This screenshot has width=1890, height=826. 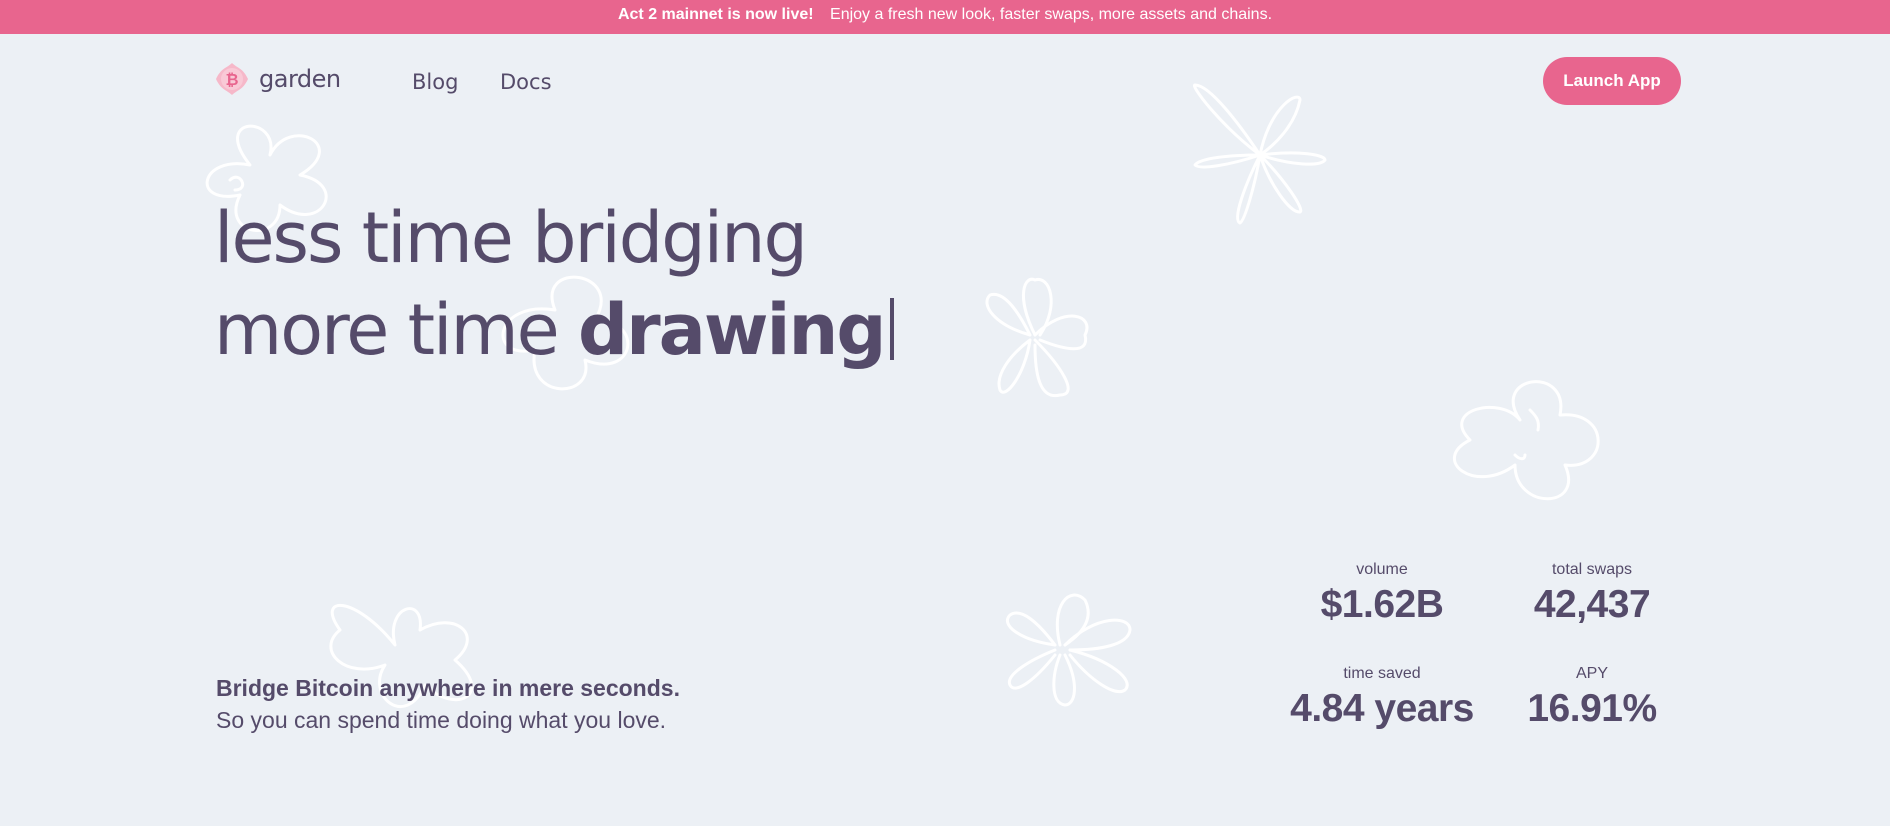 What do you see at coordinates (526, 82) in the screenshot?
I see `nav-docs-link: Docs` at bounding box center [526, 82].